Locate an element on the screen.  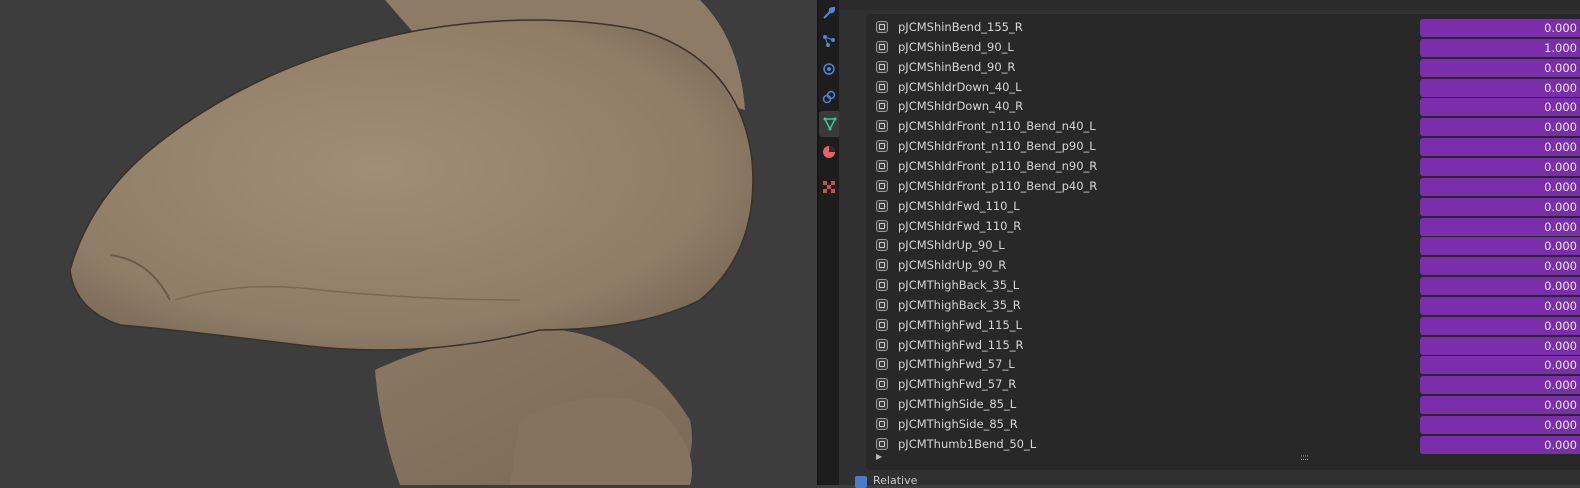
constraints-icon is located at coordinates (829, 97).